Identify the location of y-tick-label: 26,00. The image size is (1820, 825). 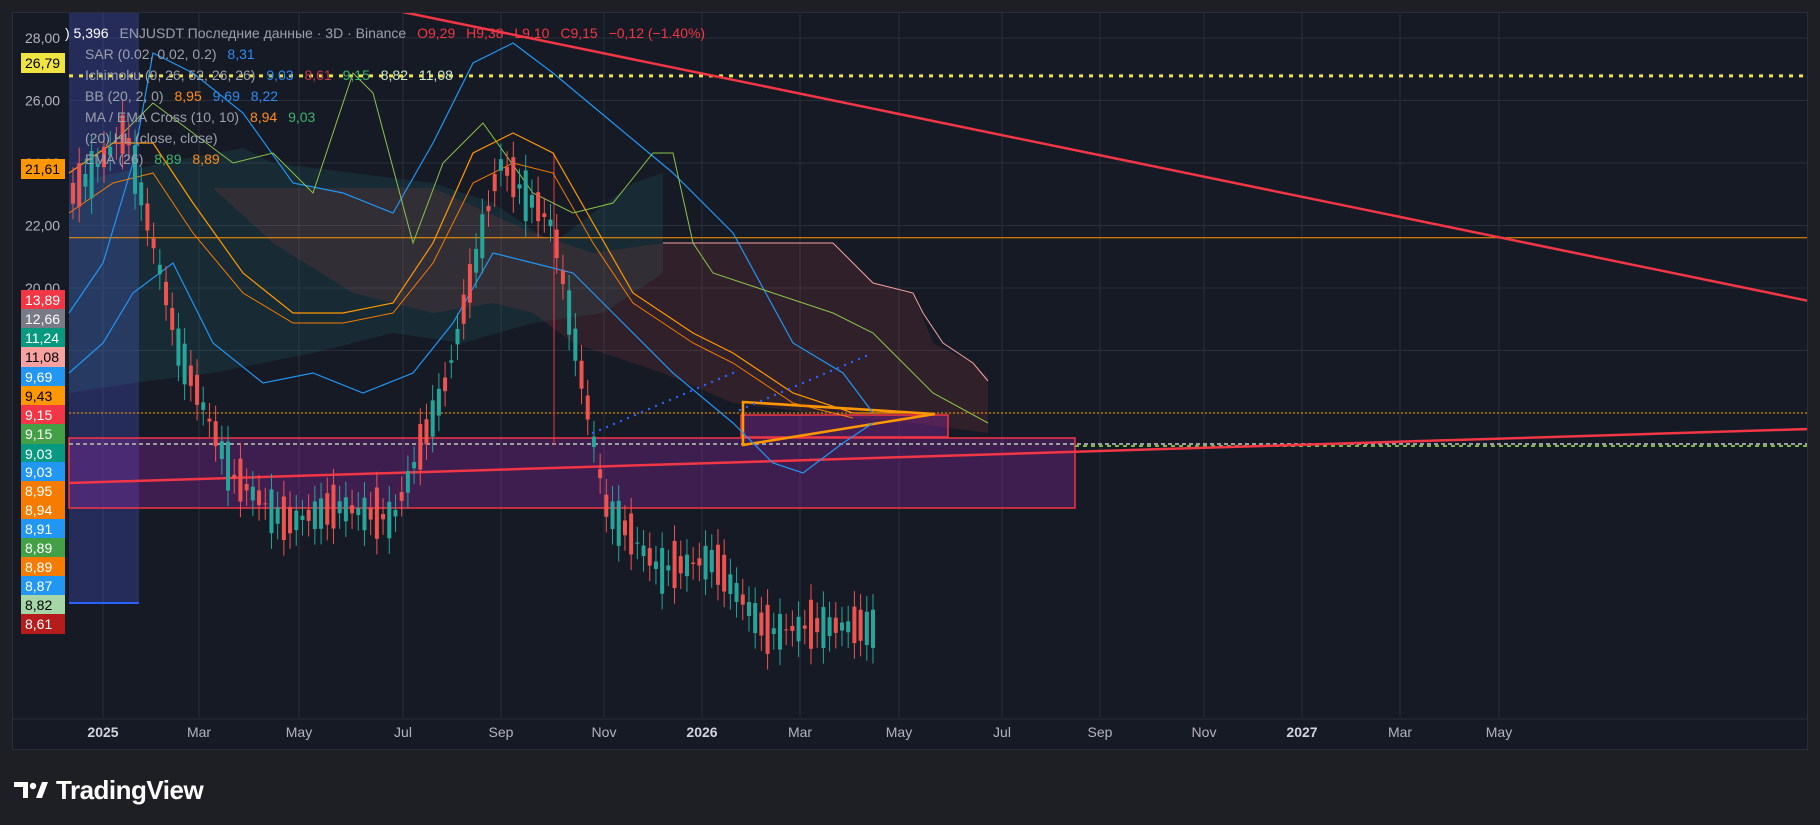
(42, 101).